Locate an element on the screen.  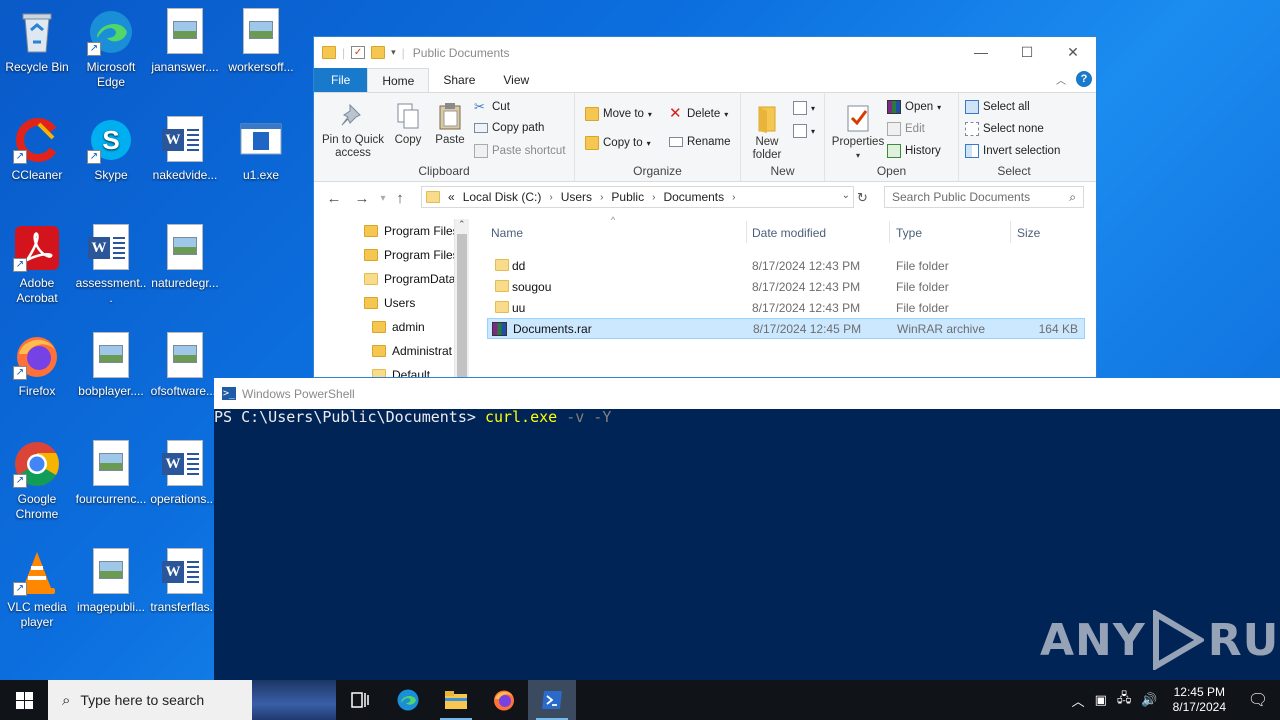
breadcrumb-overflow: « is located at coordinates (451, 197).